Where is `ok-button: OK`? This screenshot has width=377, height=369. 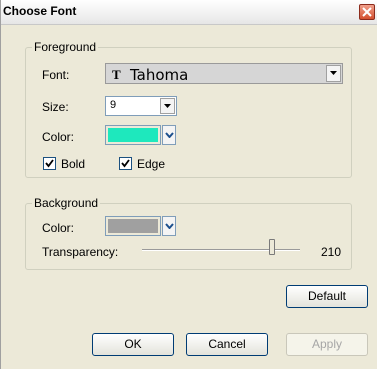
ok-button: OK is located at coordinates (133, 344).